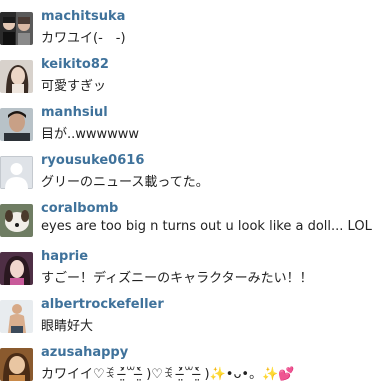 The width and height of the screenshot is (372, 387). I want to click on comment-text: 眼睛好大, so click(67, 326).